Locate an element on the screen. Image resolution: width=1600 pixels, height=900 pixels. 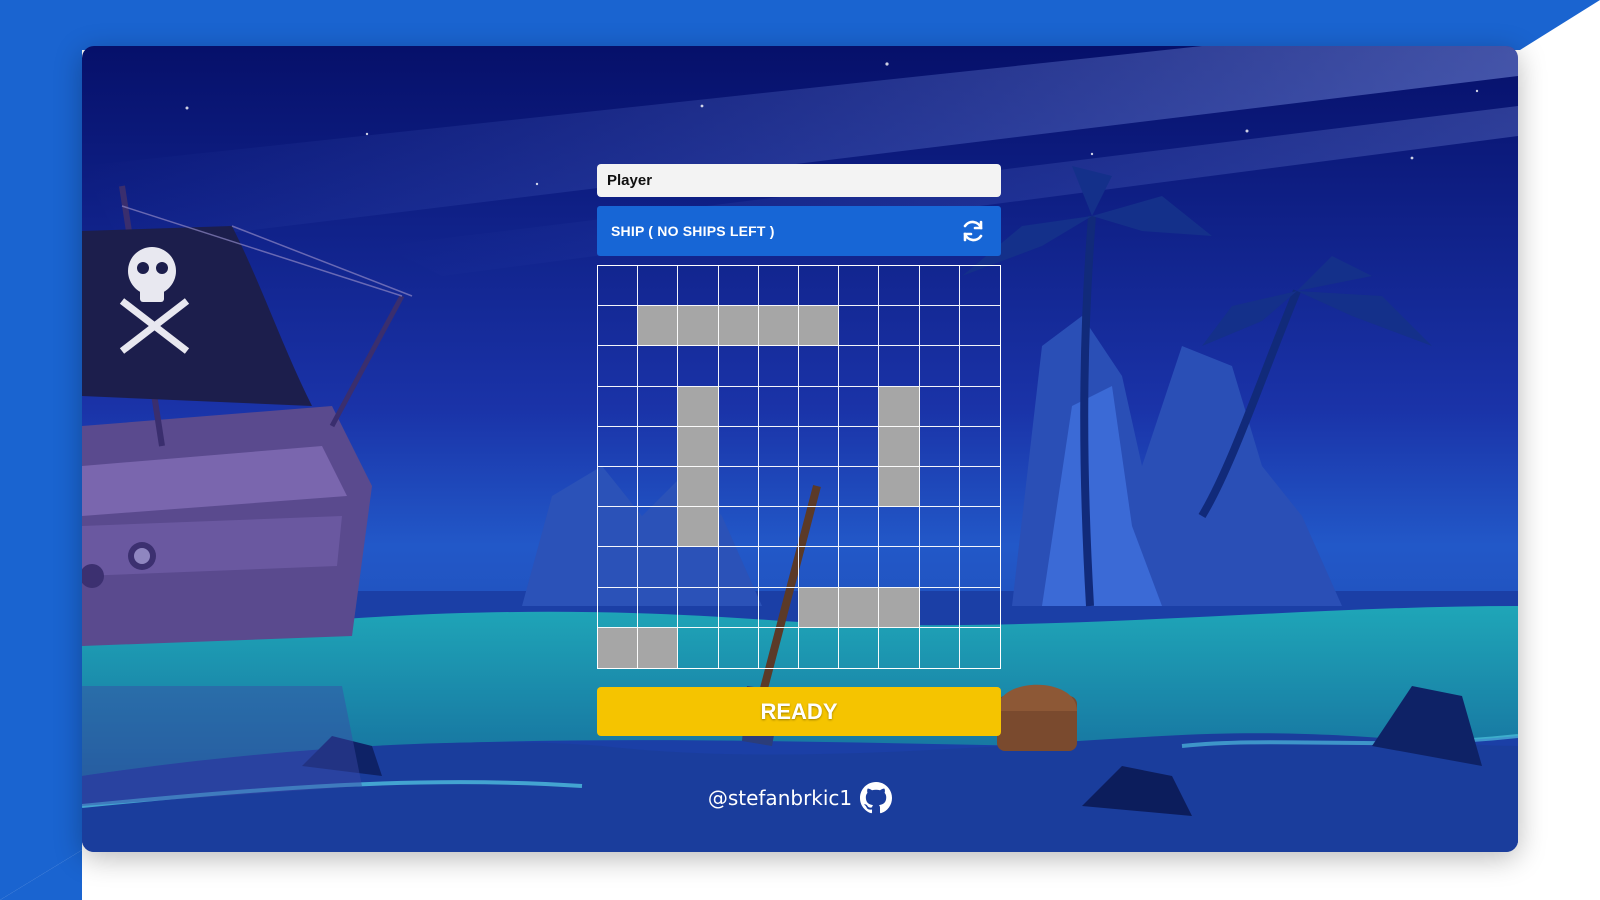
refresh-icon is located at coordinates (973, 231).